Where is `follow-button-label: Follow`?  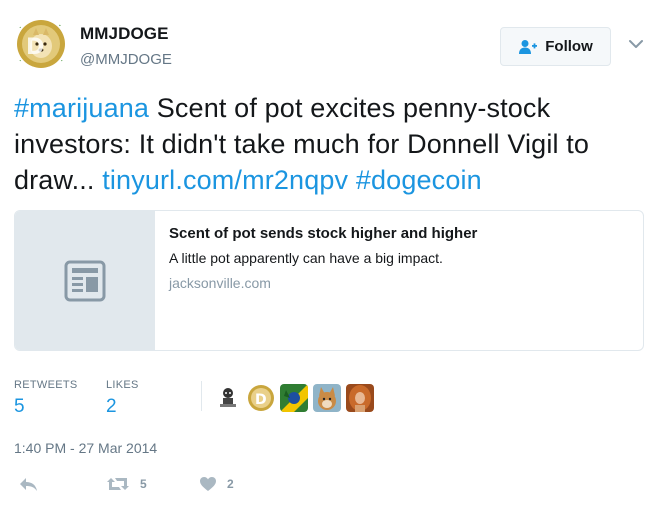 follow-button-label: Follow is located at coordinates (569, 46).